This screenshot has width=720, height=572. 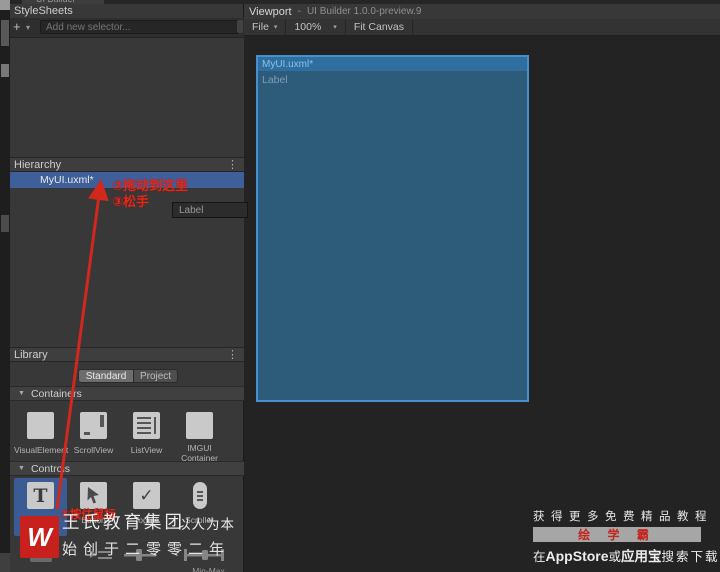 What do you see at coordinates (5, 286) in the screenshot?
I see `editor-left-strip` at bounding box center [5, 286].